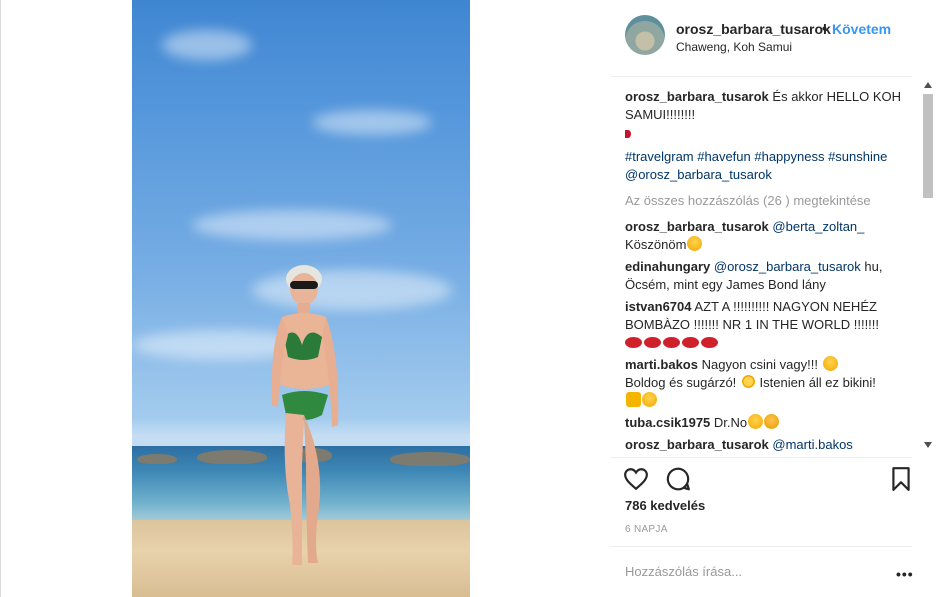 This screenshot has width=936, height=597. I want to click on heart-outline-icon, so click(636, 479).